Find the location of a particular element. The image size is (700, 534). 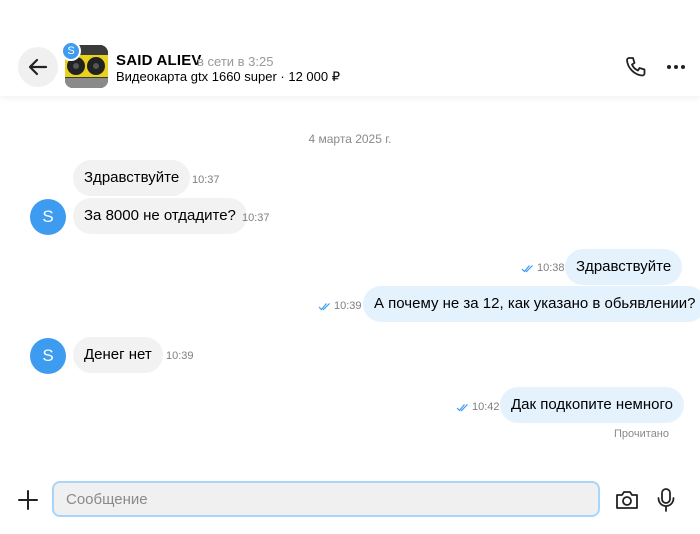

message-bubble-incoming: Денег нет is located at coordinates (118, 355).